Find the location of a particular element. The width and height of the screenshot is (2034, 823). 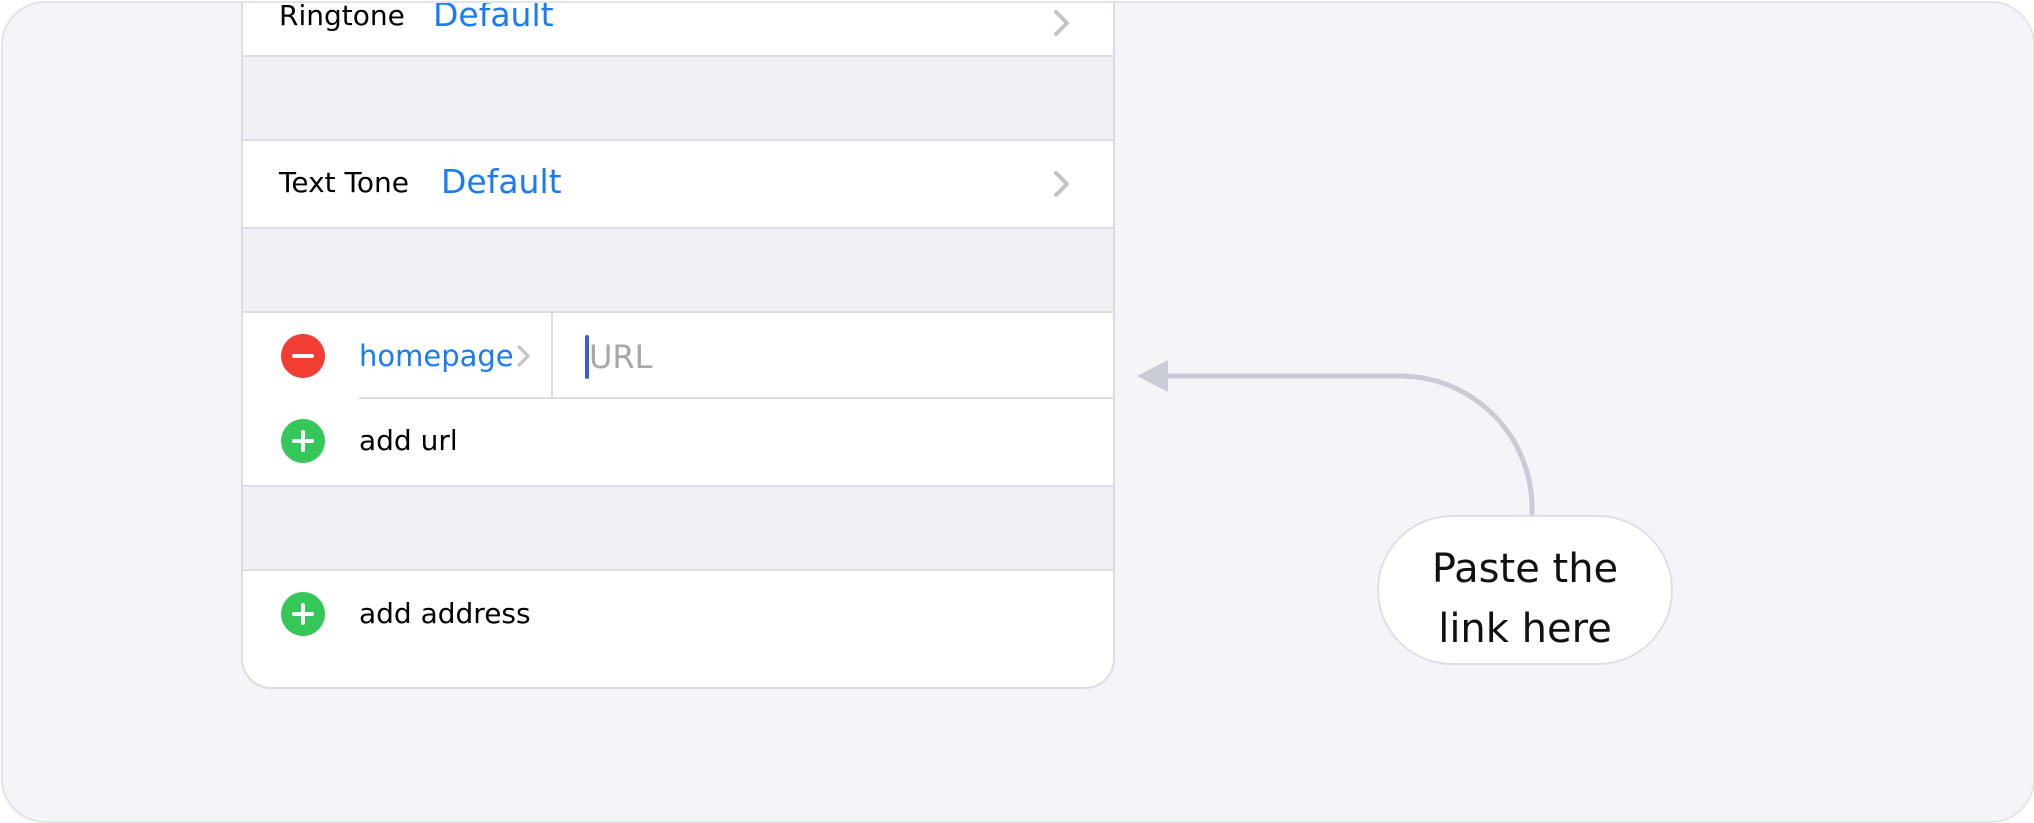

callout-text: Paste the link here is located at coordinates (1525, 599).